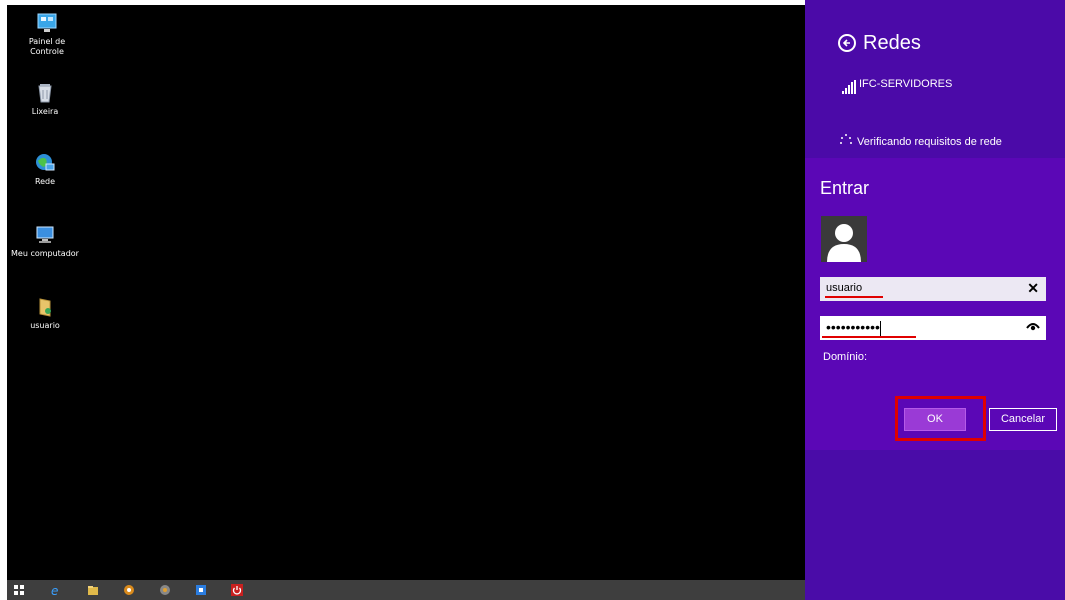 The height and width of the screenshot is (600, 1065). What do you see at coordinates (45, 325) in the screenshot?
I see `desktop-icon-label: usuario` at bounding box center [45, 325].